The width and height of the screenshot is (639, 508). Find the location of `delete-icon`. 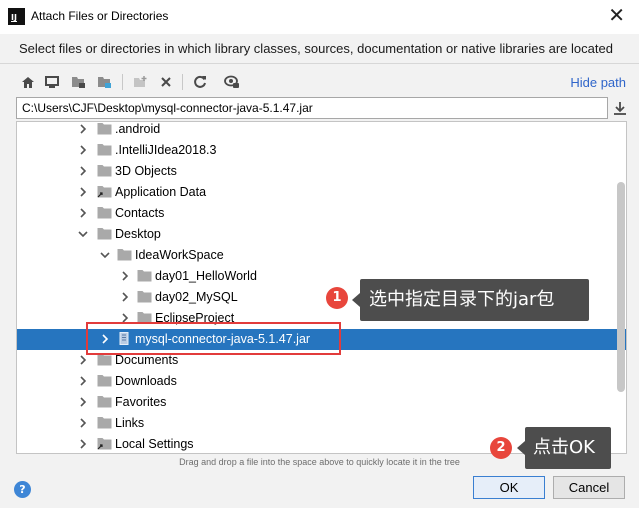

delete-icon is located at coordinates (166, 82).